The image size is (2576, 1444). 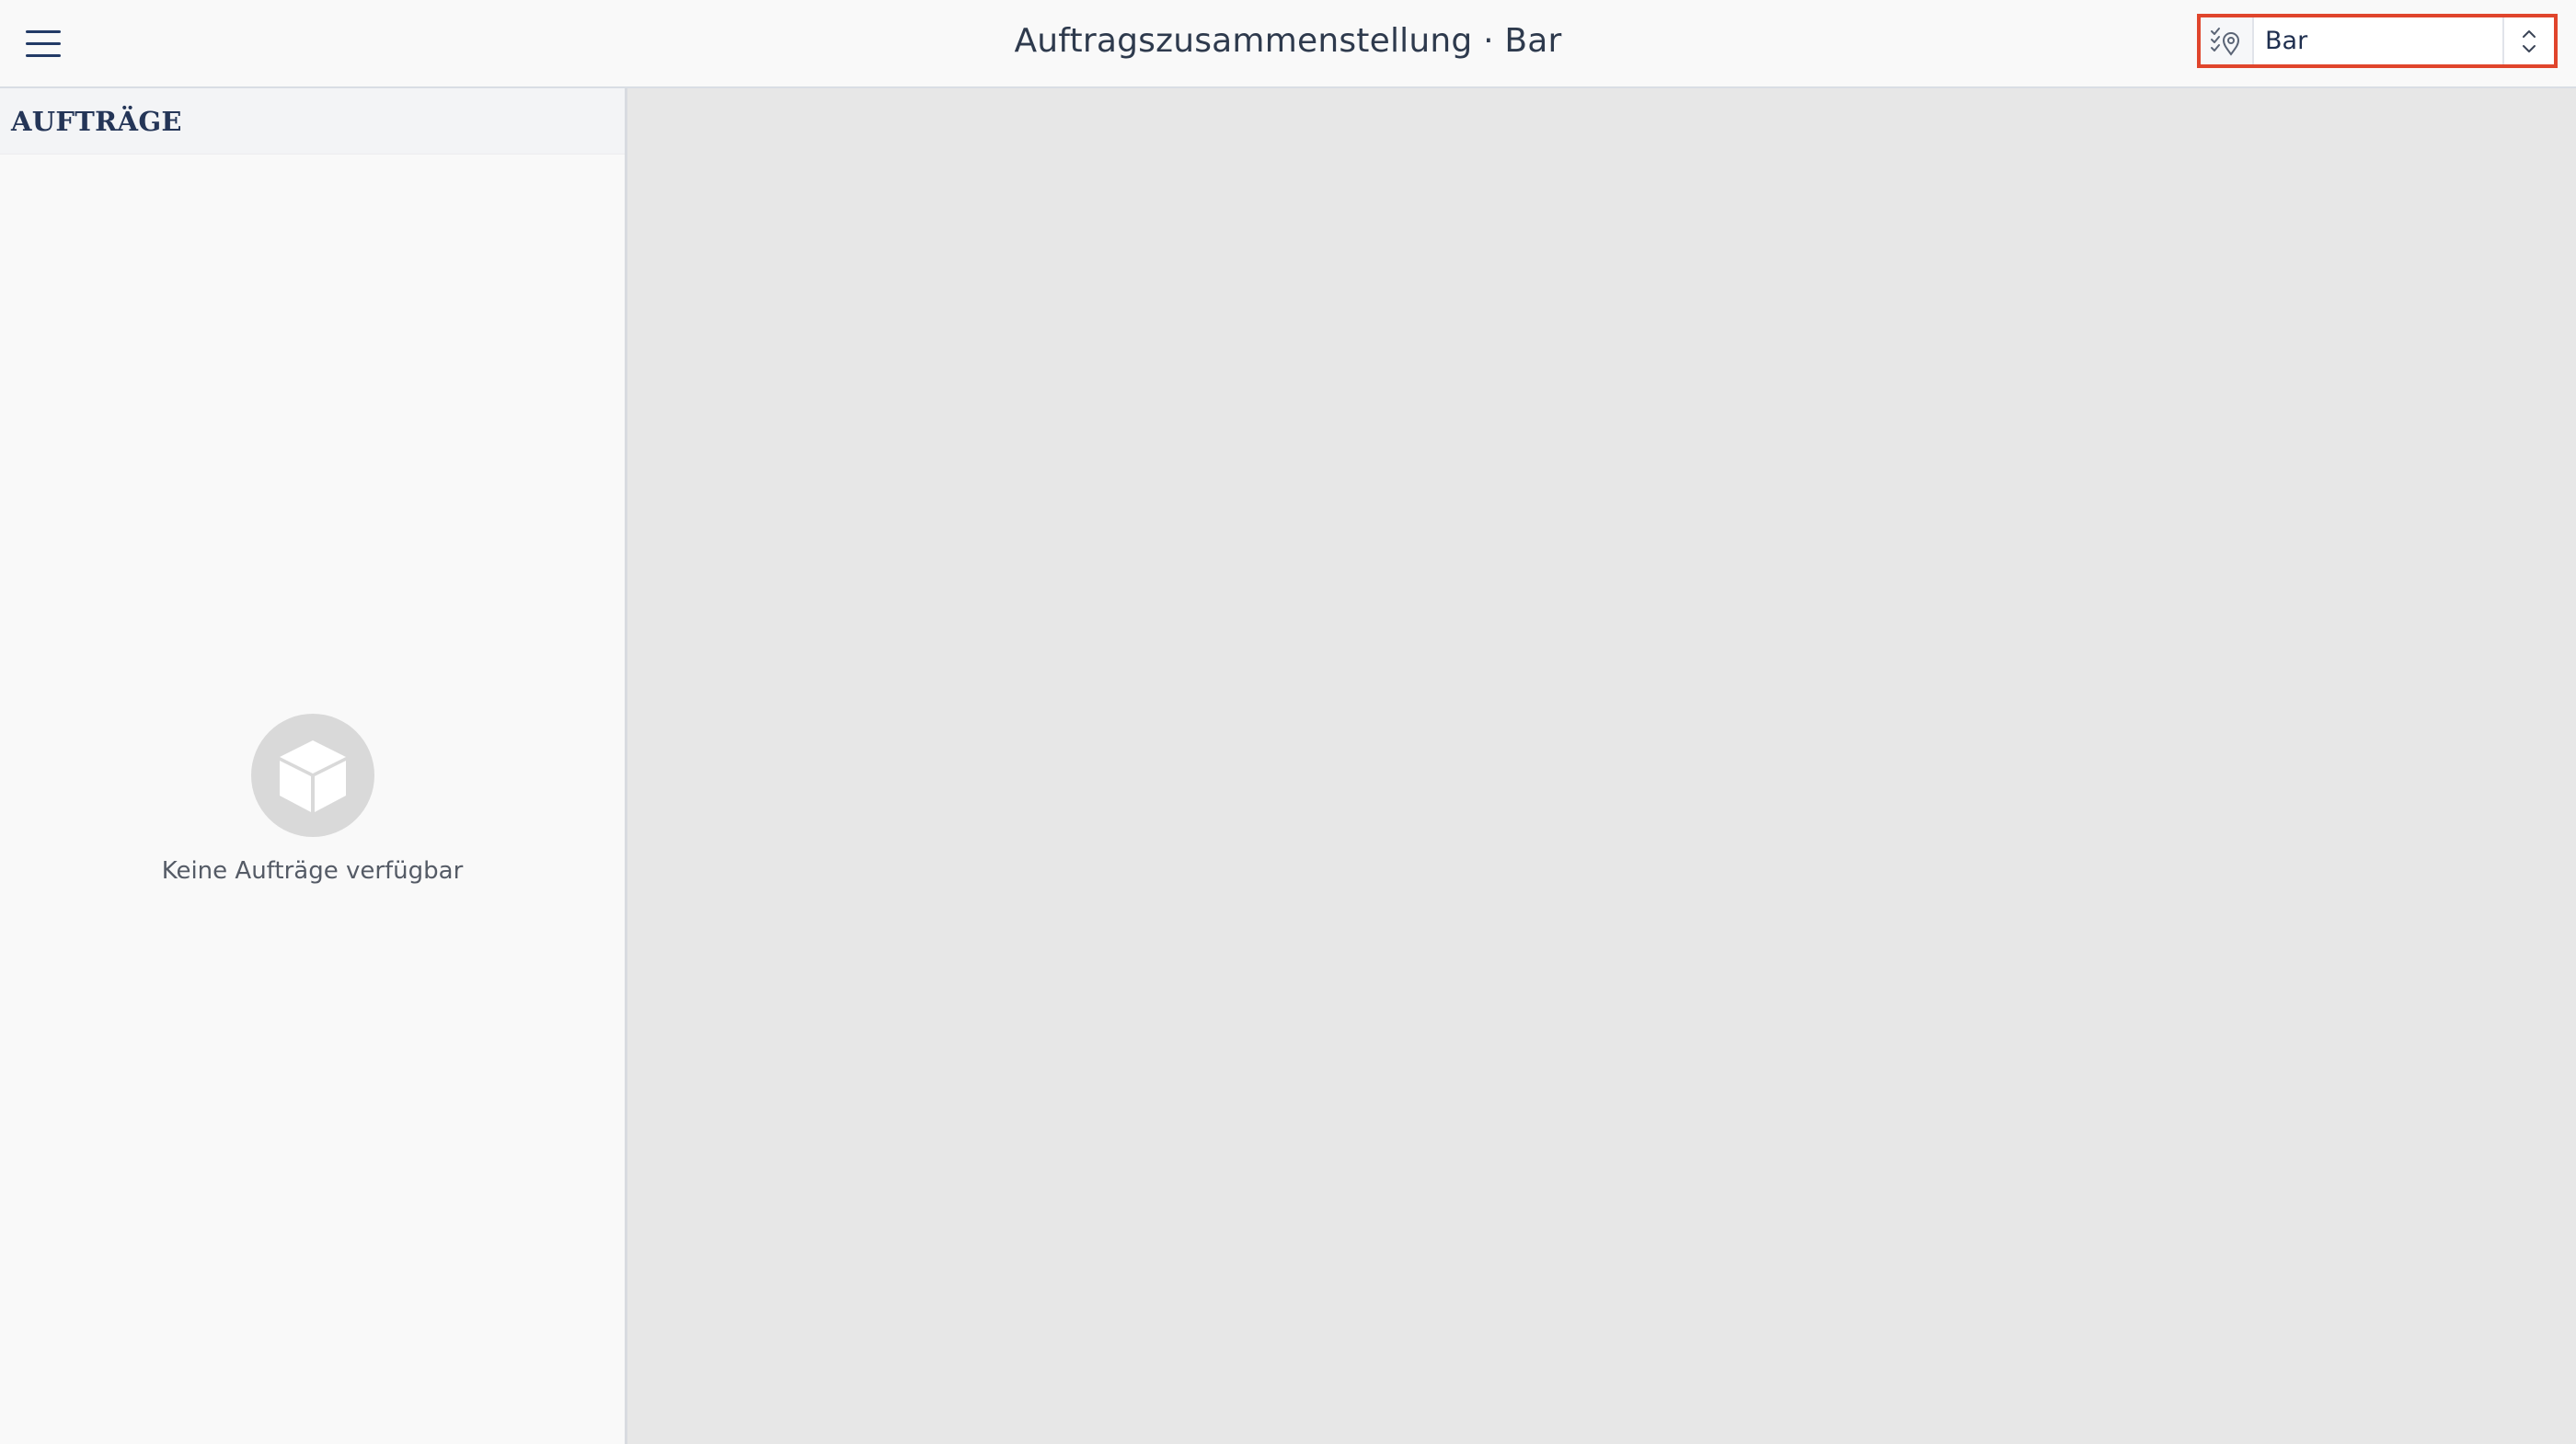 I want to click on empty-state: Keine Aufträge verfügbar, so click(x=312, y=799).